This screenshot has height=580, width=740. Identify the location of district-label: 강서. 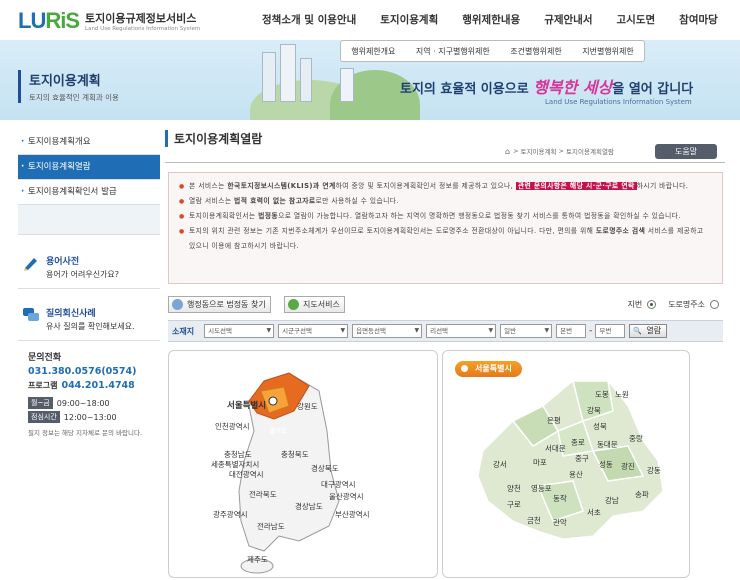
(500, 464).